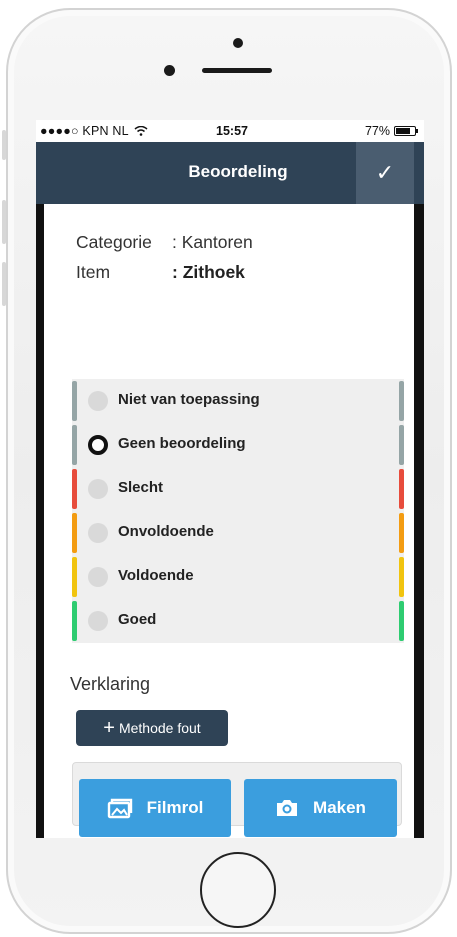  I want to click on rating-option-label: Voldoende, so click(156, 575).